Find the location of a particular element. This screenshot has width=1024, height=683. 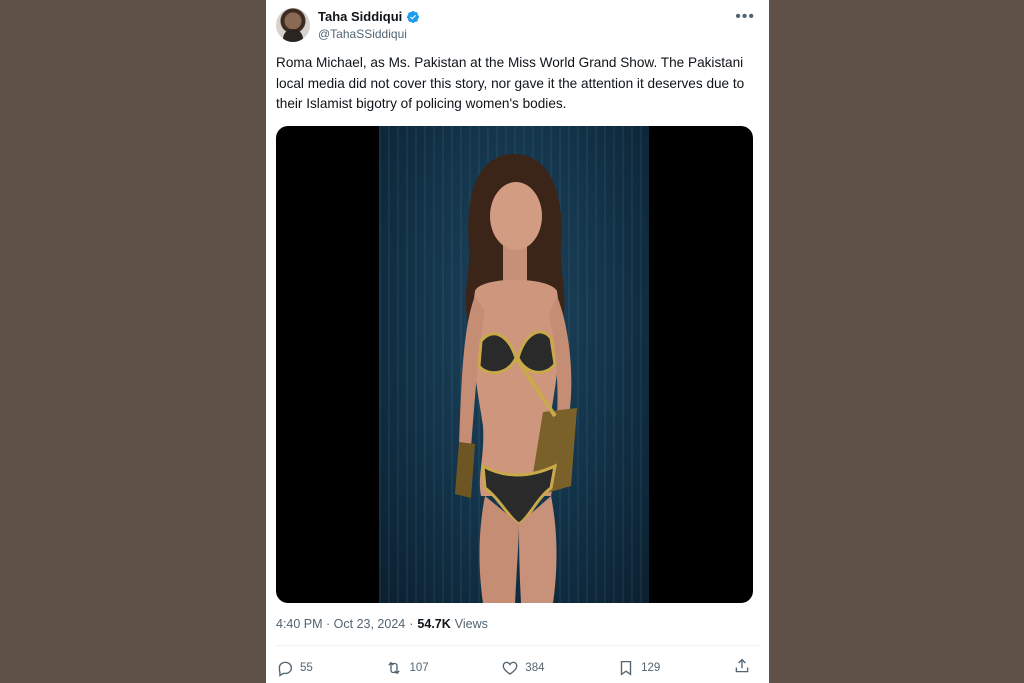

like-count: 384 is located at coordinates (535, 668).